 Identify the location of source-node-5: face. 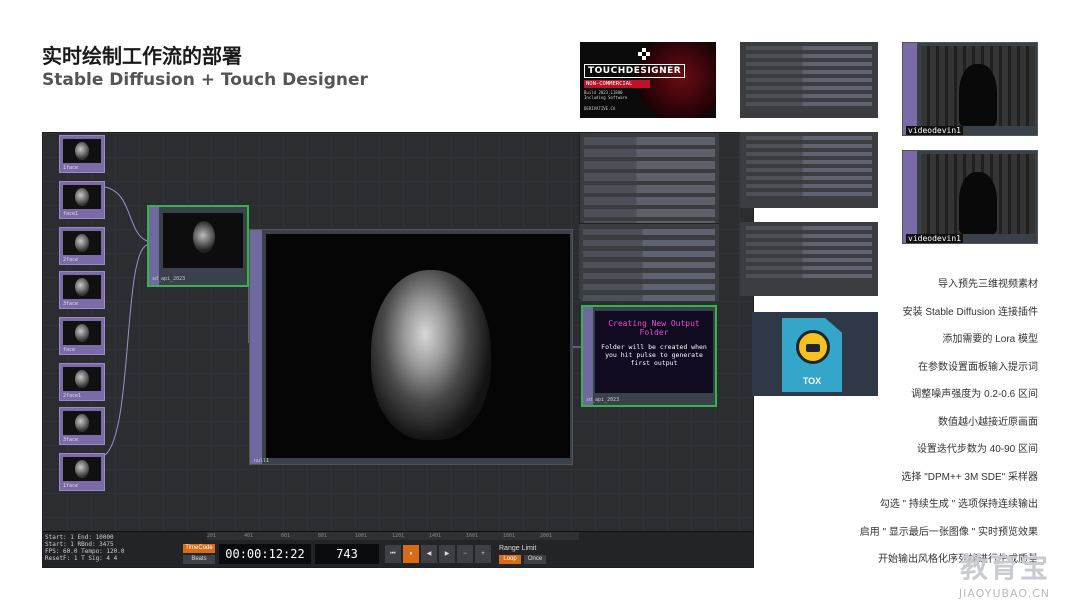
(82, 336).